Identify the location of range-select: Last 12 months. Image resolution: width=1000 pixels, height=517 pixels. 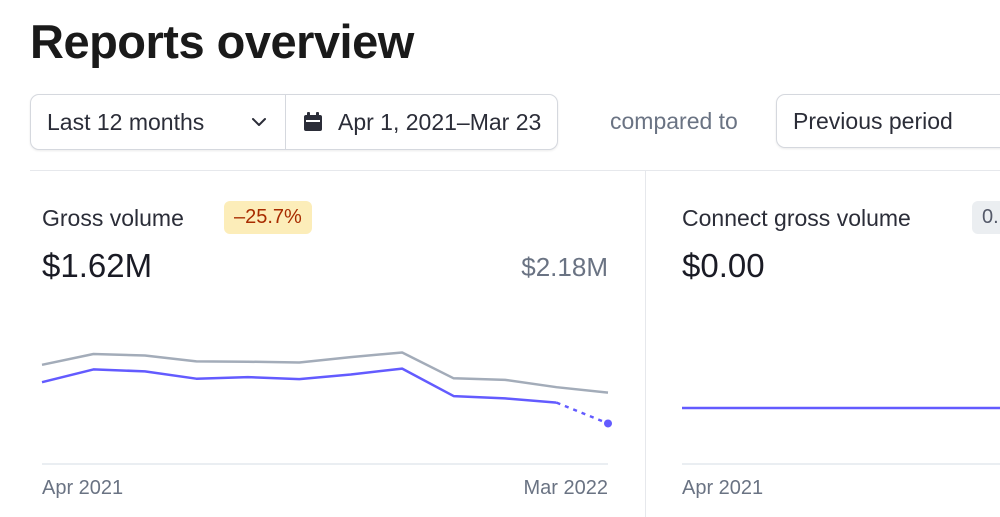
(158, 122).